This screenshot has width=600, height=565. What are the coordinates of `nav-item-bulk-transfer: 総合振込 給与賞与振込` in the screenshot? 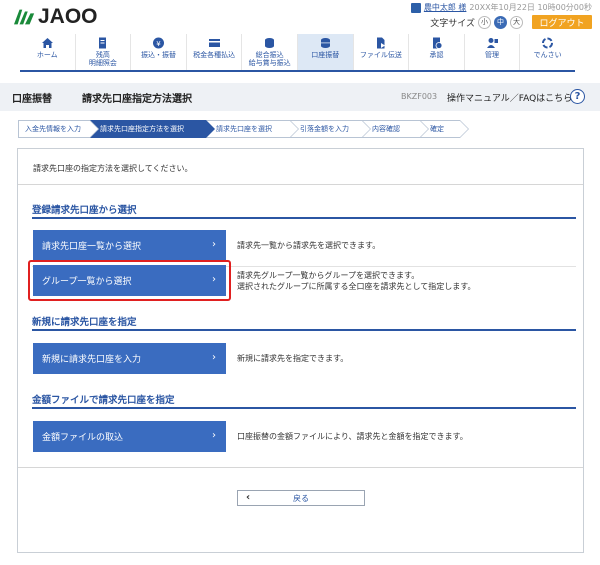 It's located at (270, 52).